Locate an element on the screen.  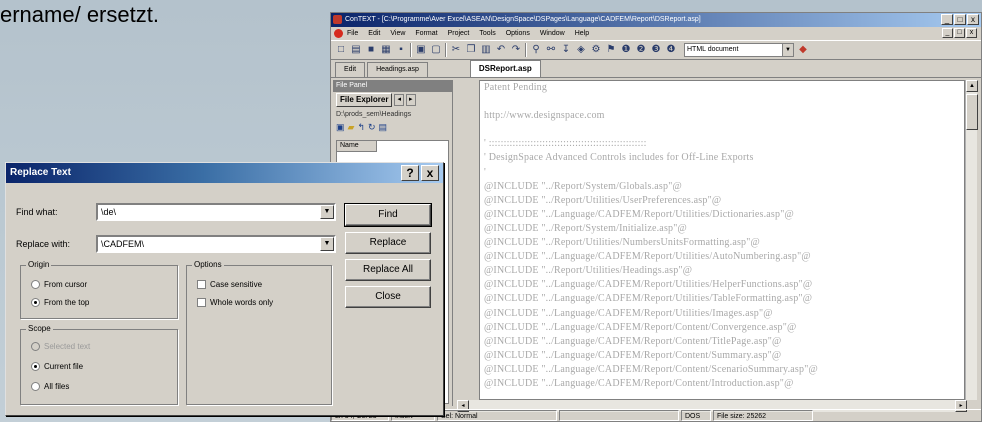
replace-input: \CADFEM\ ▼ is located at coordinates (216, 244).